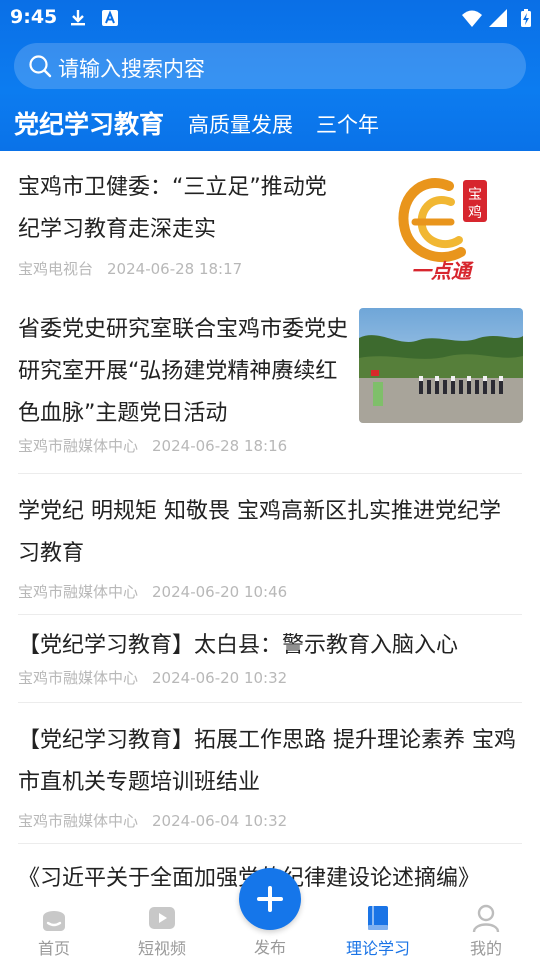 Image resolution: width=540 pixels, height=960 pixels. I want to click on plus-icon-vertical, so click(270, 899).